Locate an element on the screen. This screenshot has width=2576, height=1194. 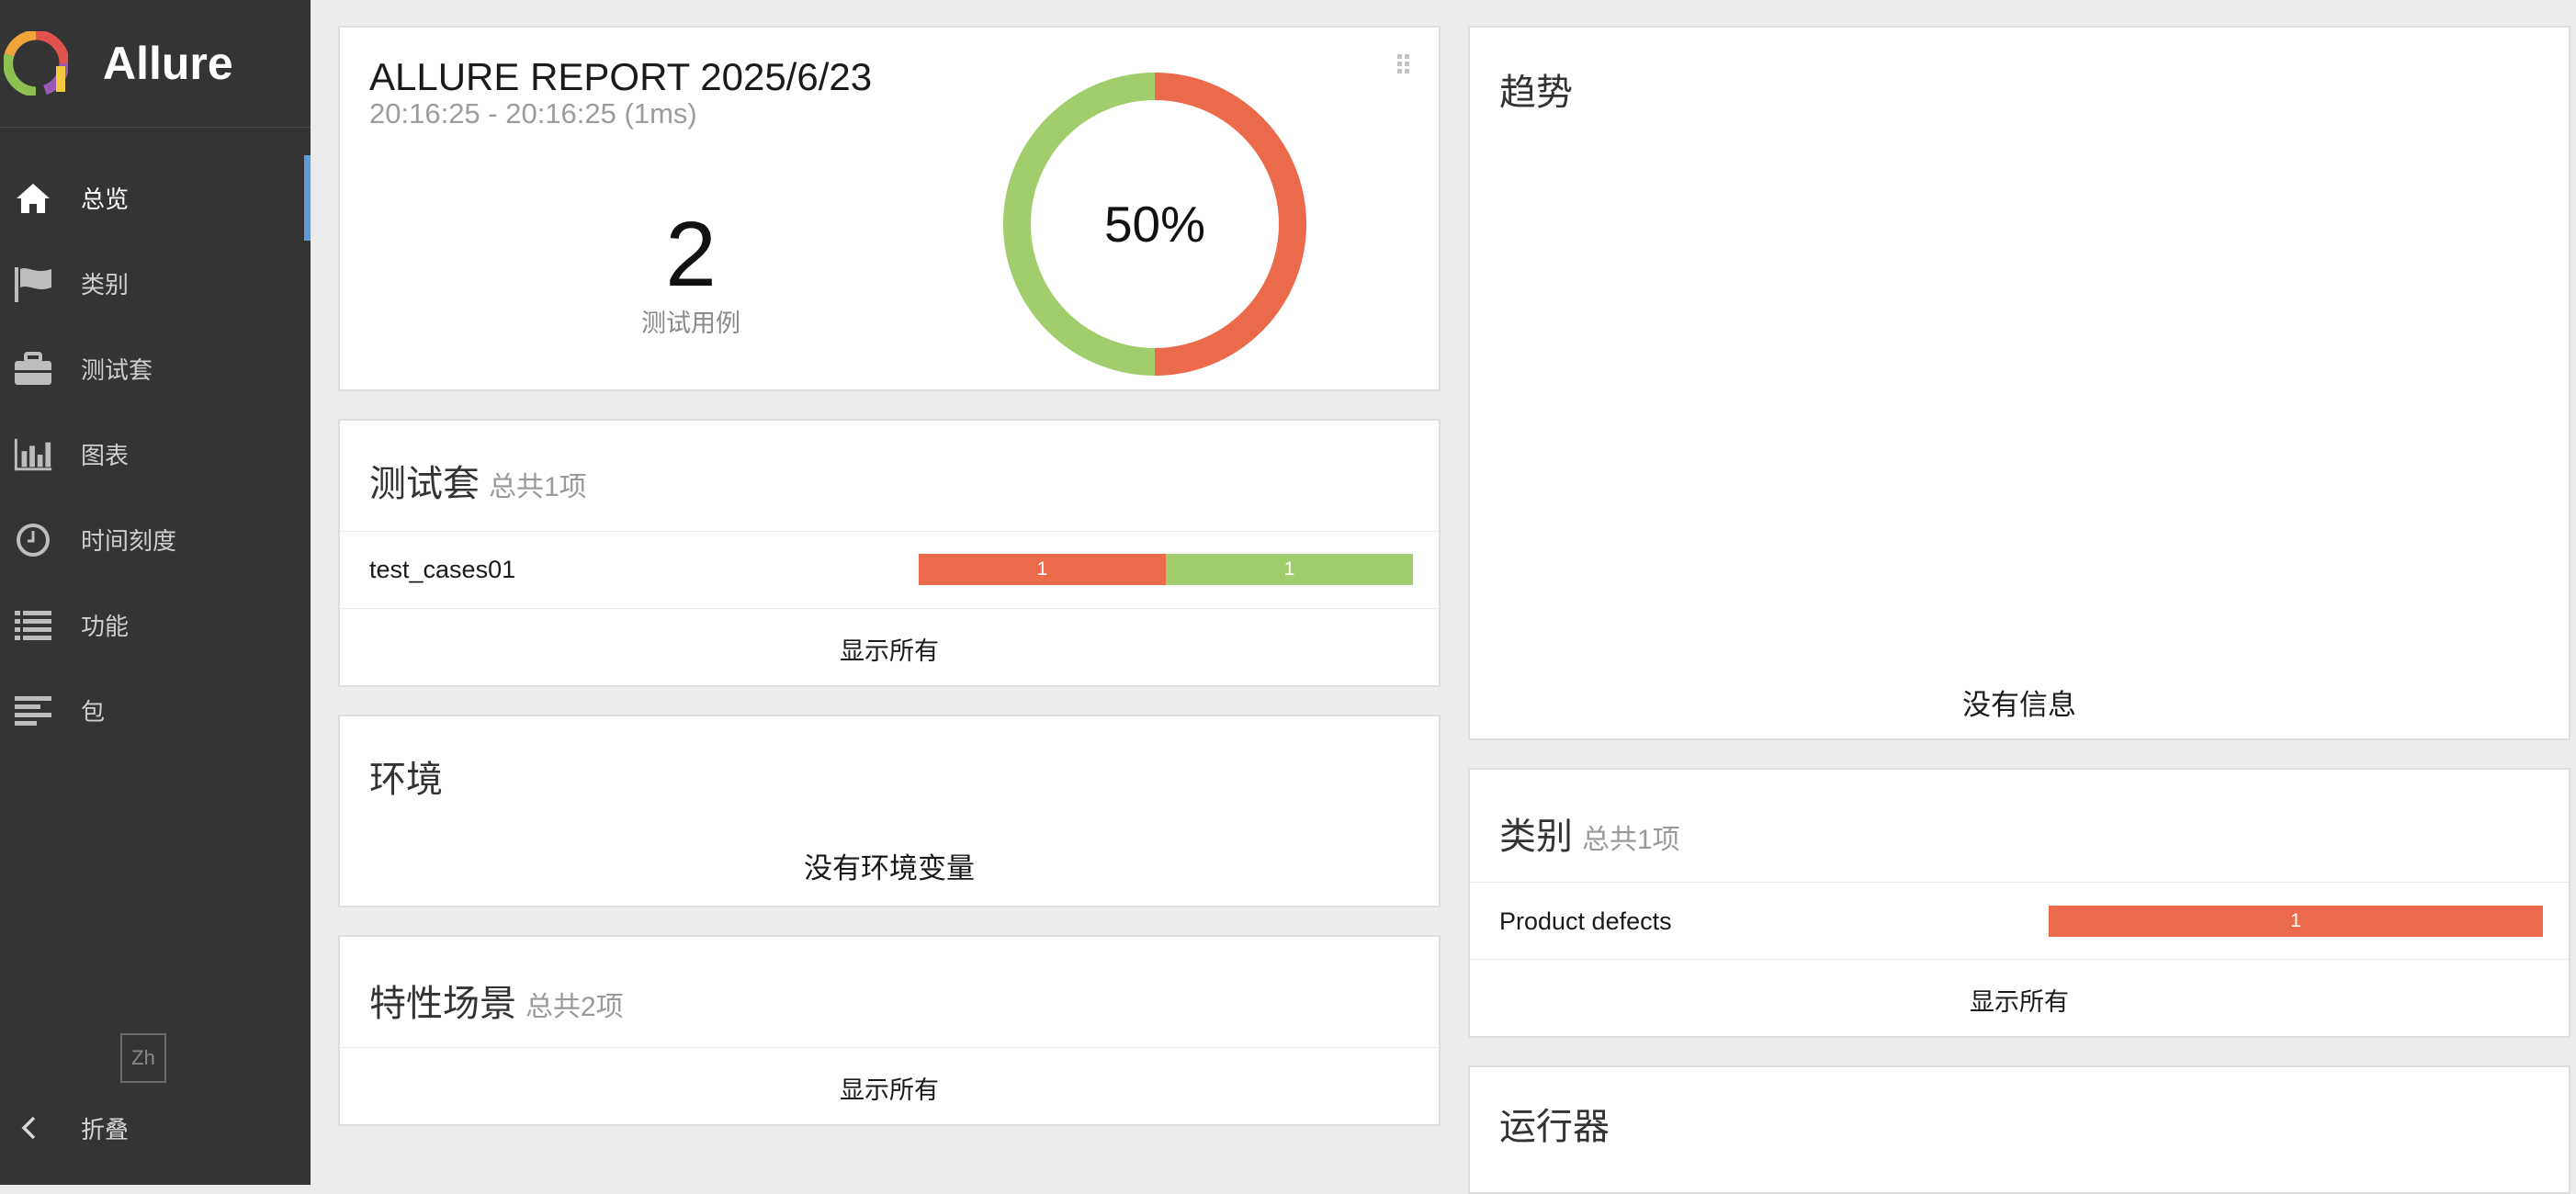
categories-title: 类别 is located at coordinates (1536, 837).